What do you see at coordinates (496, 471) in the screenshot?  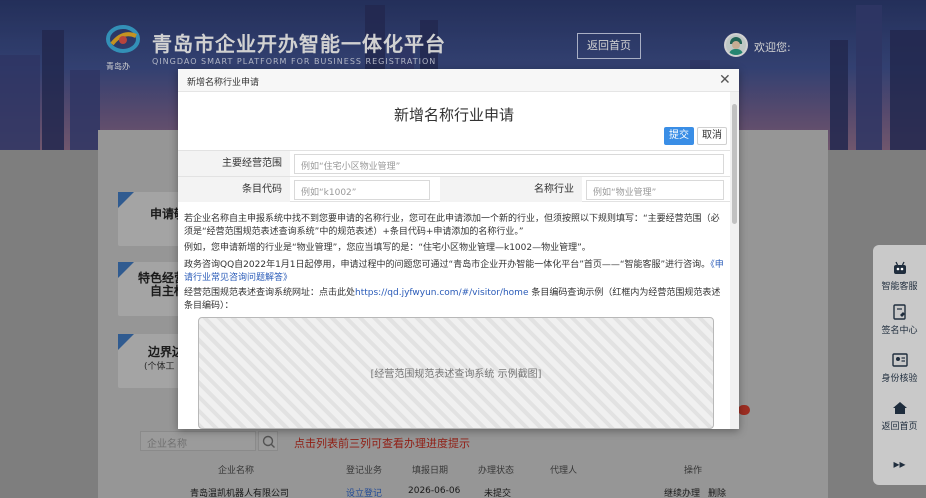 I see `col-status: 办理状态` at bounding box center [496, 471].